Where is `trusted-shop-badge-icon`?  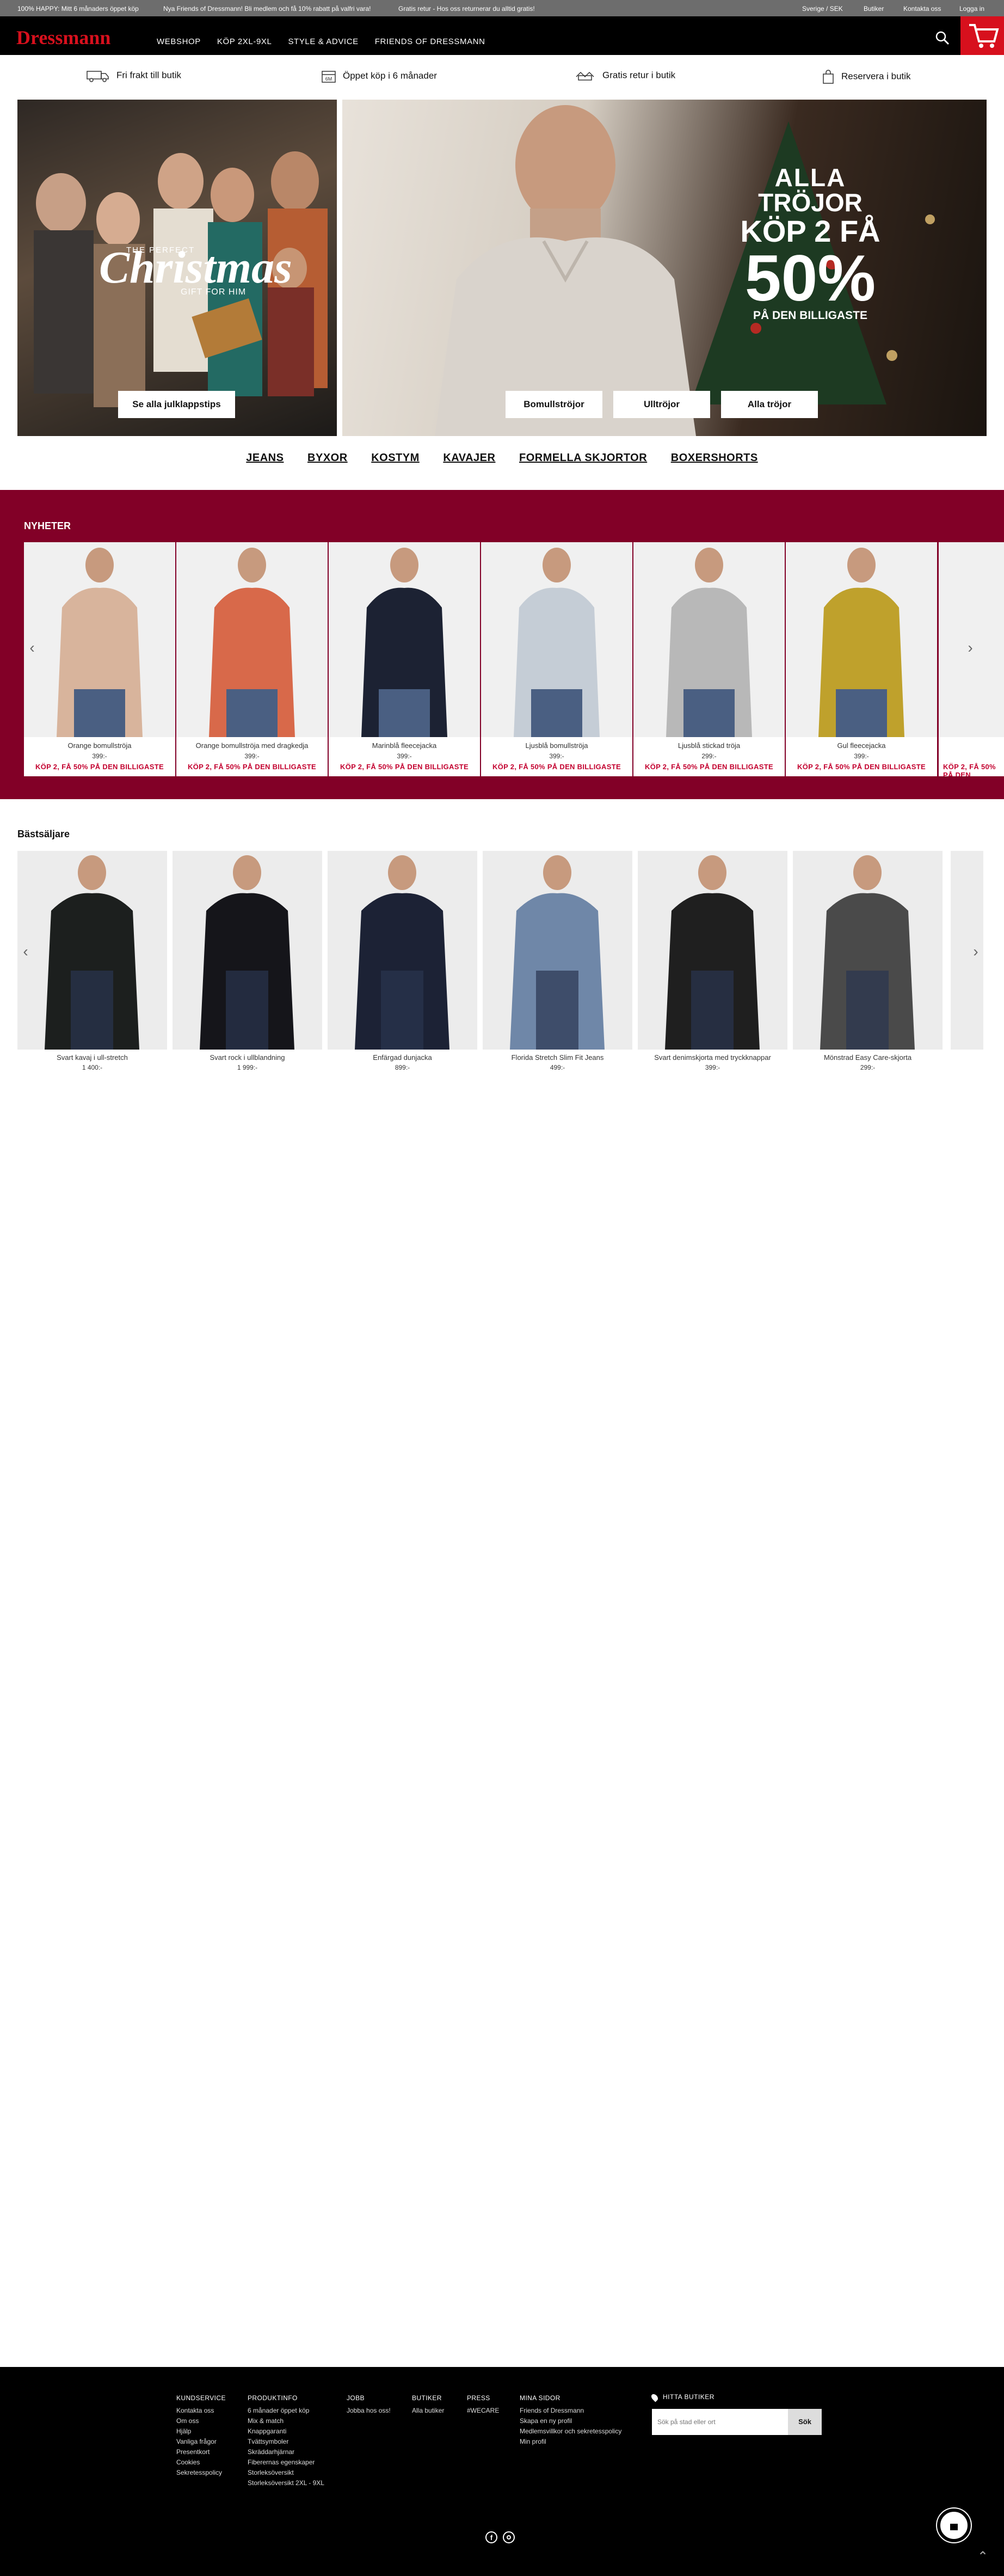 trusted-shop-badge-icon is located at coordinates (954, 2525).